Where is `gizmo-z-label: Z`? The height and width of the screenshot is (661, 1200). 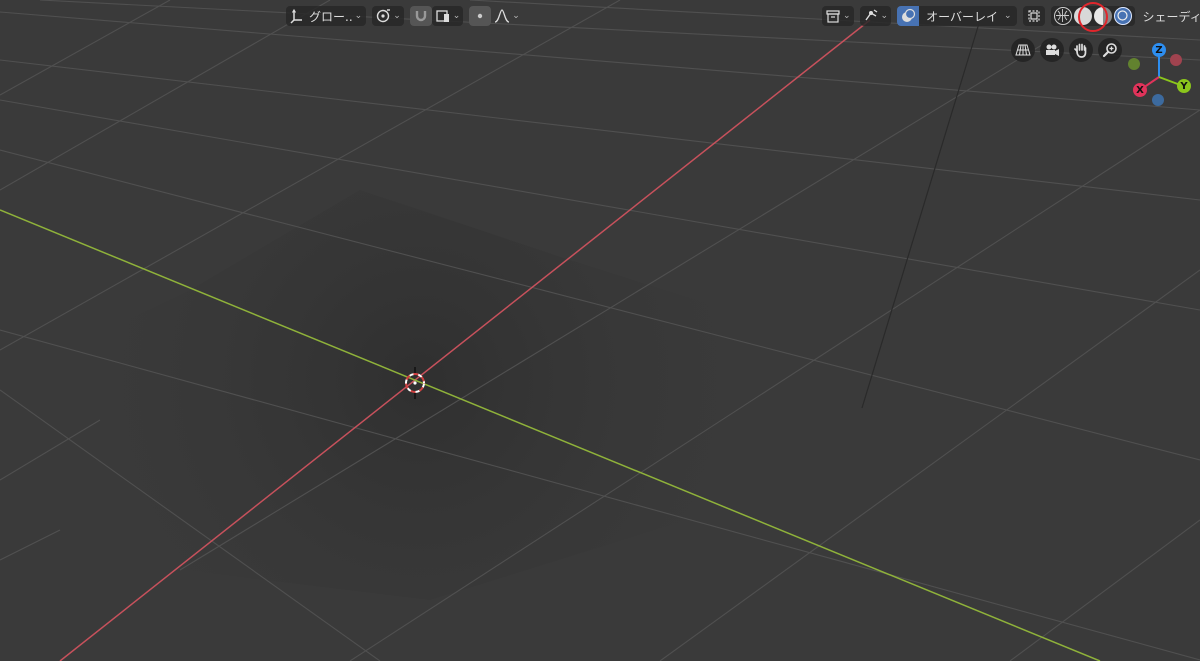 gizmo-z-label: Z is located at coordinates (1159, 50).